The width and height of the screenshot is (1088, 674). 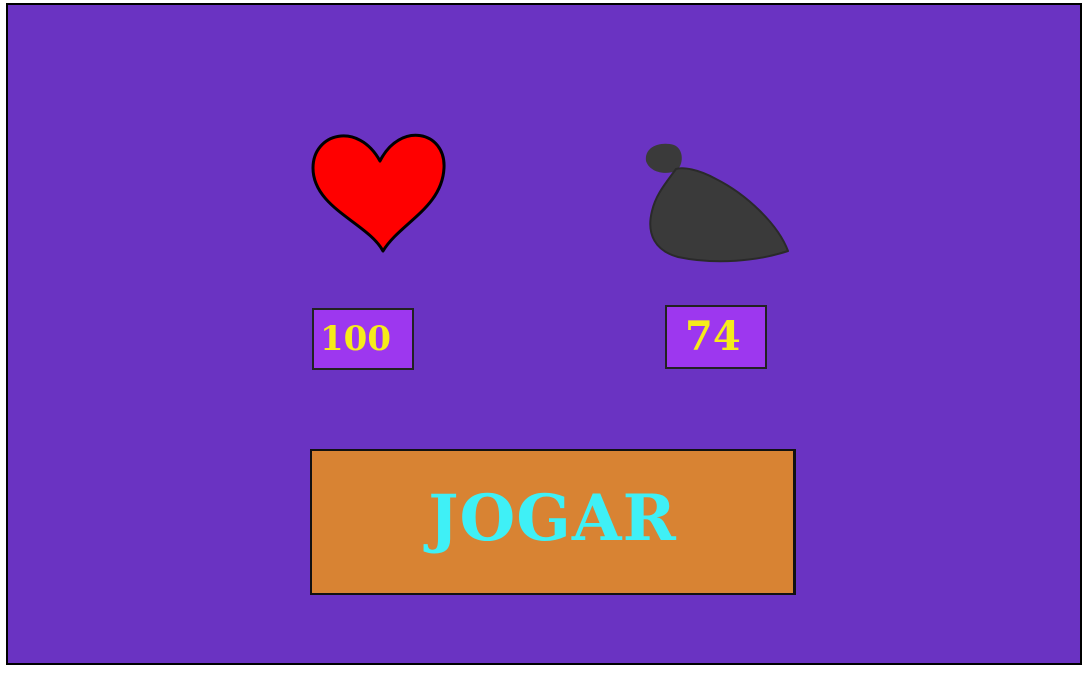 What do you see at coordinates (553, 522) in the screenshot?
I see `play-button: JOGAR` at bounding box center [553, 522].